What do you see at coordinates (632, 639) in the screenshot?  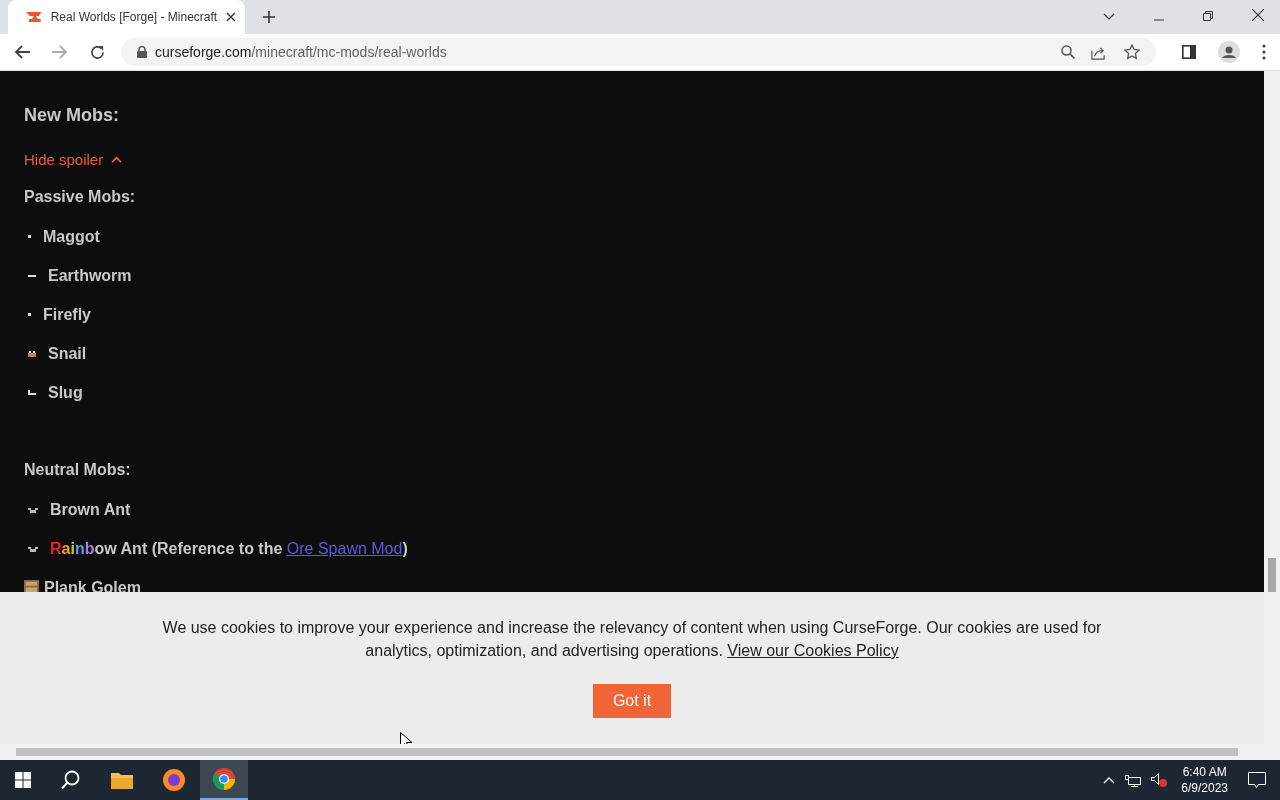 I see `cookie-notice: We use cookies to improve your experience and increase the relevancy of content when using CurseForge. Our cookies are used for analytics, optimization, and advertising operations. View our Cookies Policy` at bounding box center [632, 639].